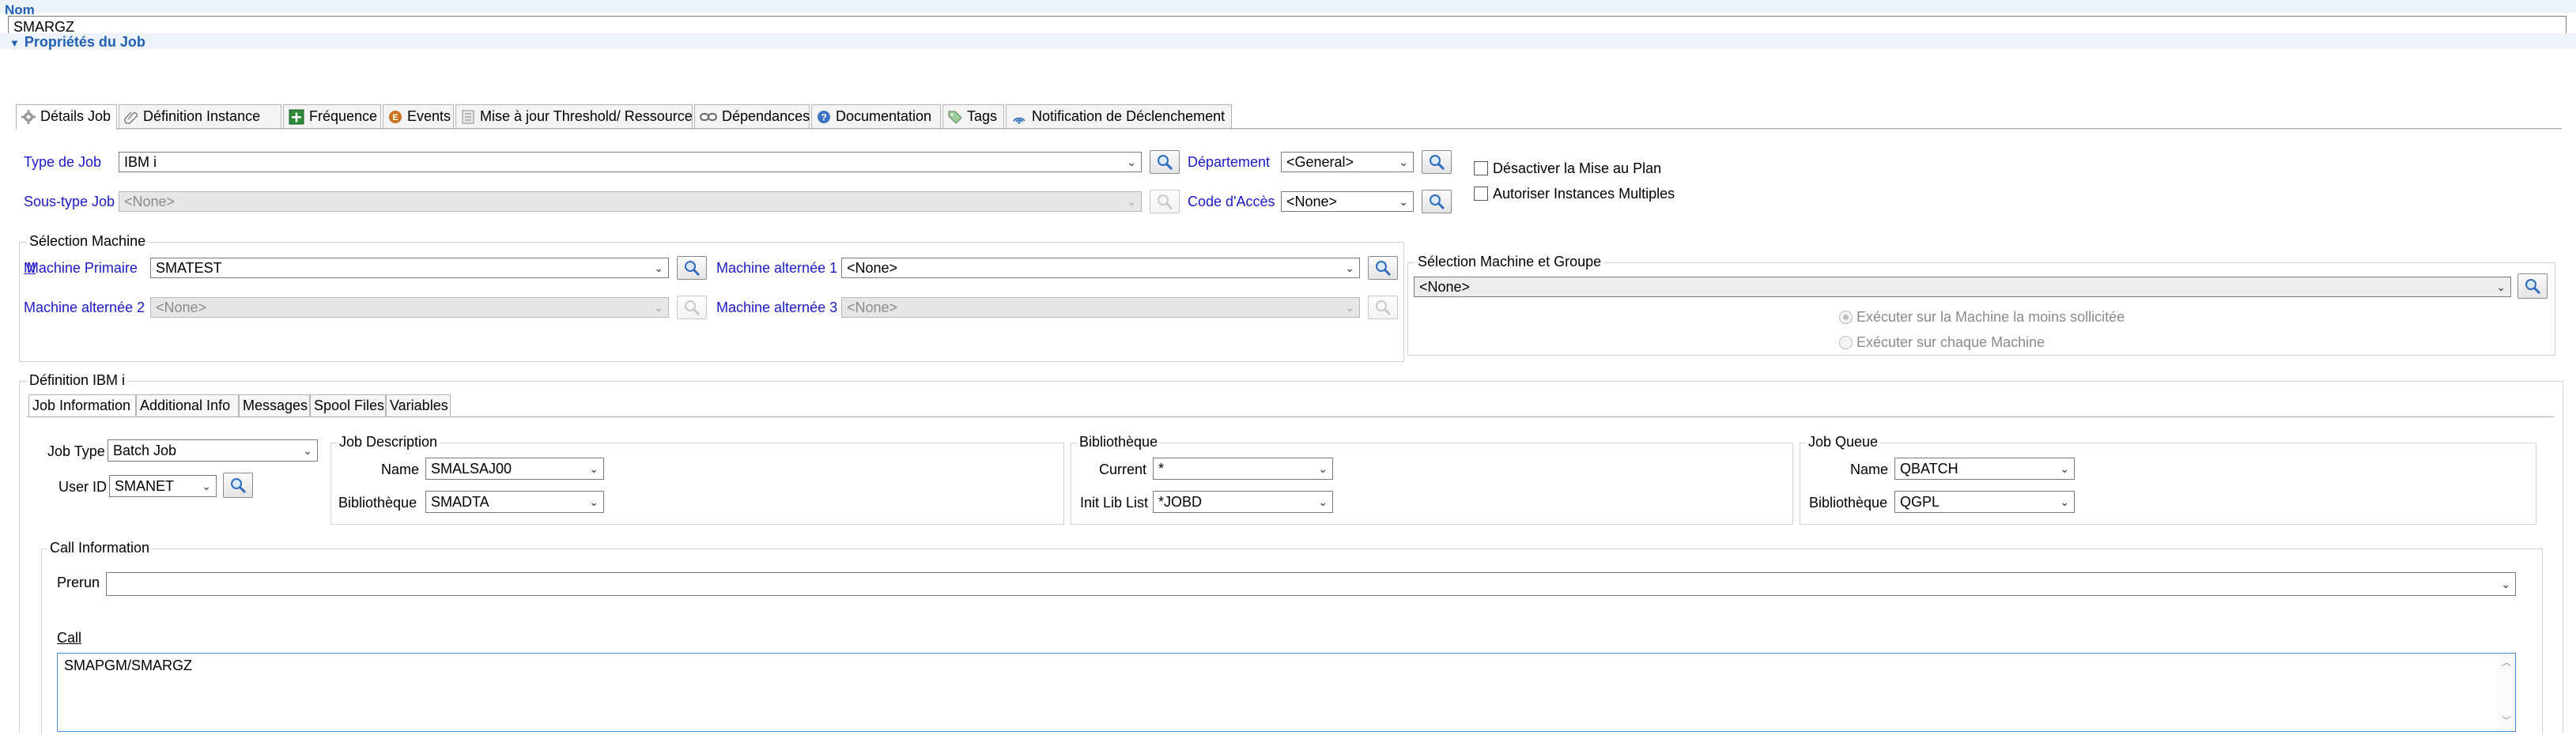  What do you see at coordinates (82, 405) in the screenshot?
I see `subtab-job-information: Job Information` at bounding box center [82, 405].